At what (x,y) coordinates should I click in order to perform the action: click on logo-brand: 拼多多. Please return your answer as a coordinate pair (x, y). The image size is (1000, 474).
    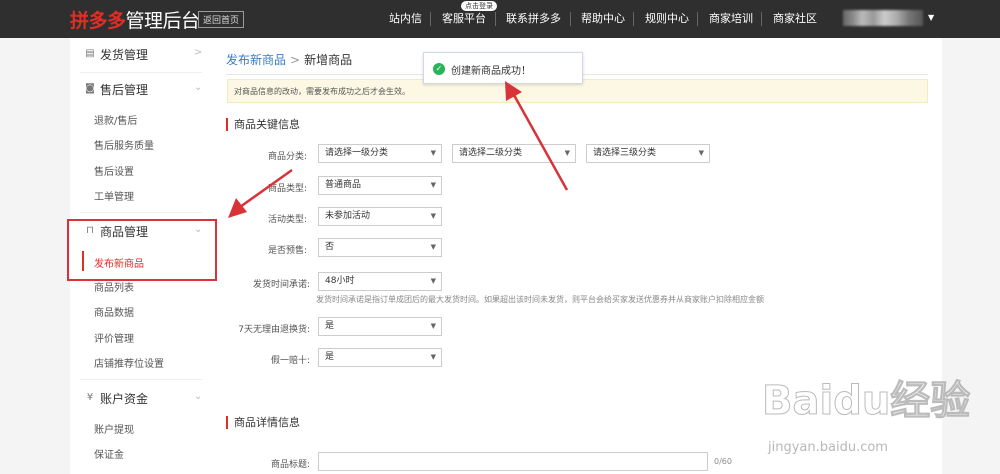
    Looking at the image, I should click on (98, 21).